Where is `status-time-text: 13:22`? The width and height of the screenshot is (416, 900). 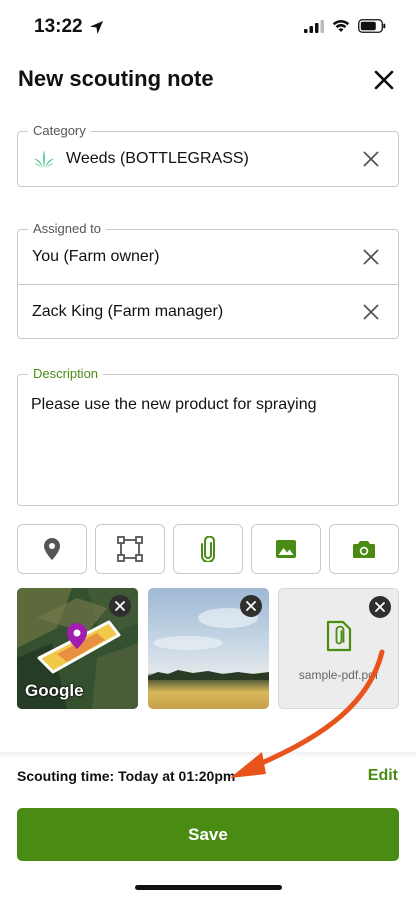
status-time-text: 13:22 is located at coordinates (58, 26).